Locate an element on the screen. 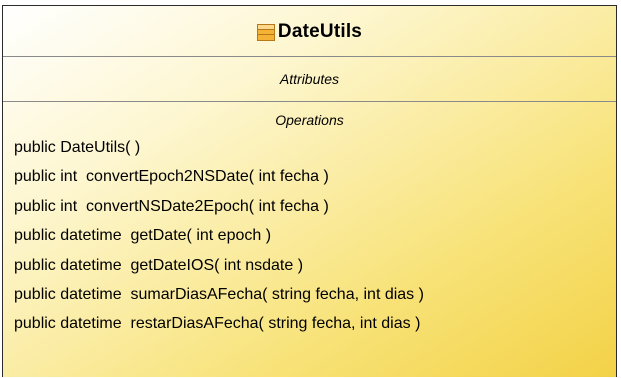  operation-item: public DateUtils( ) is located at coordinates (309, 147).